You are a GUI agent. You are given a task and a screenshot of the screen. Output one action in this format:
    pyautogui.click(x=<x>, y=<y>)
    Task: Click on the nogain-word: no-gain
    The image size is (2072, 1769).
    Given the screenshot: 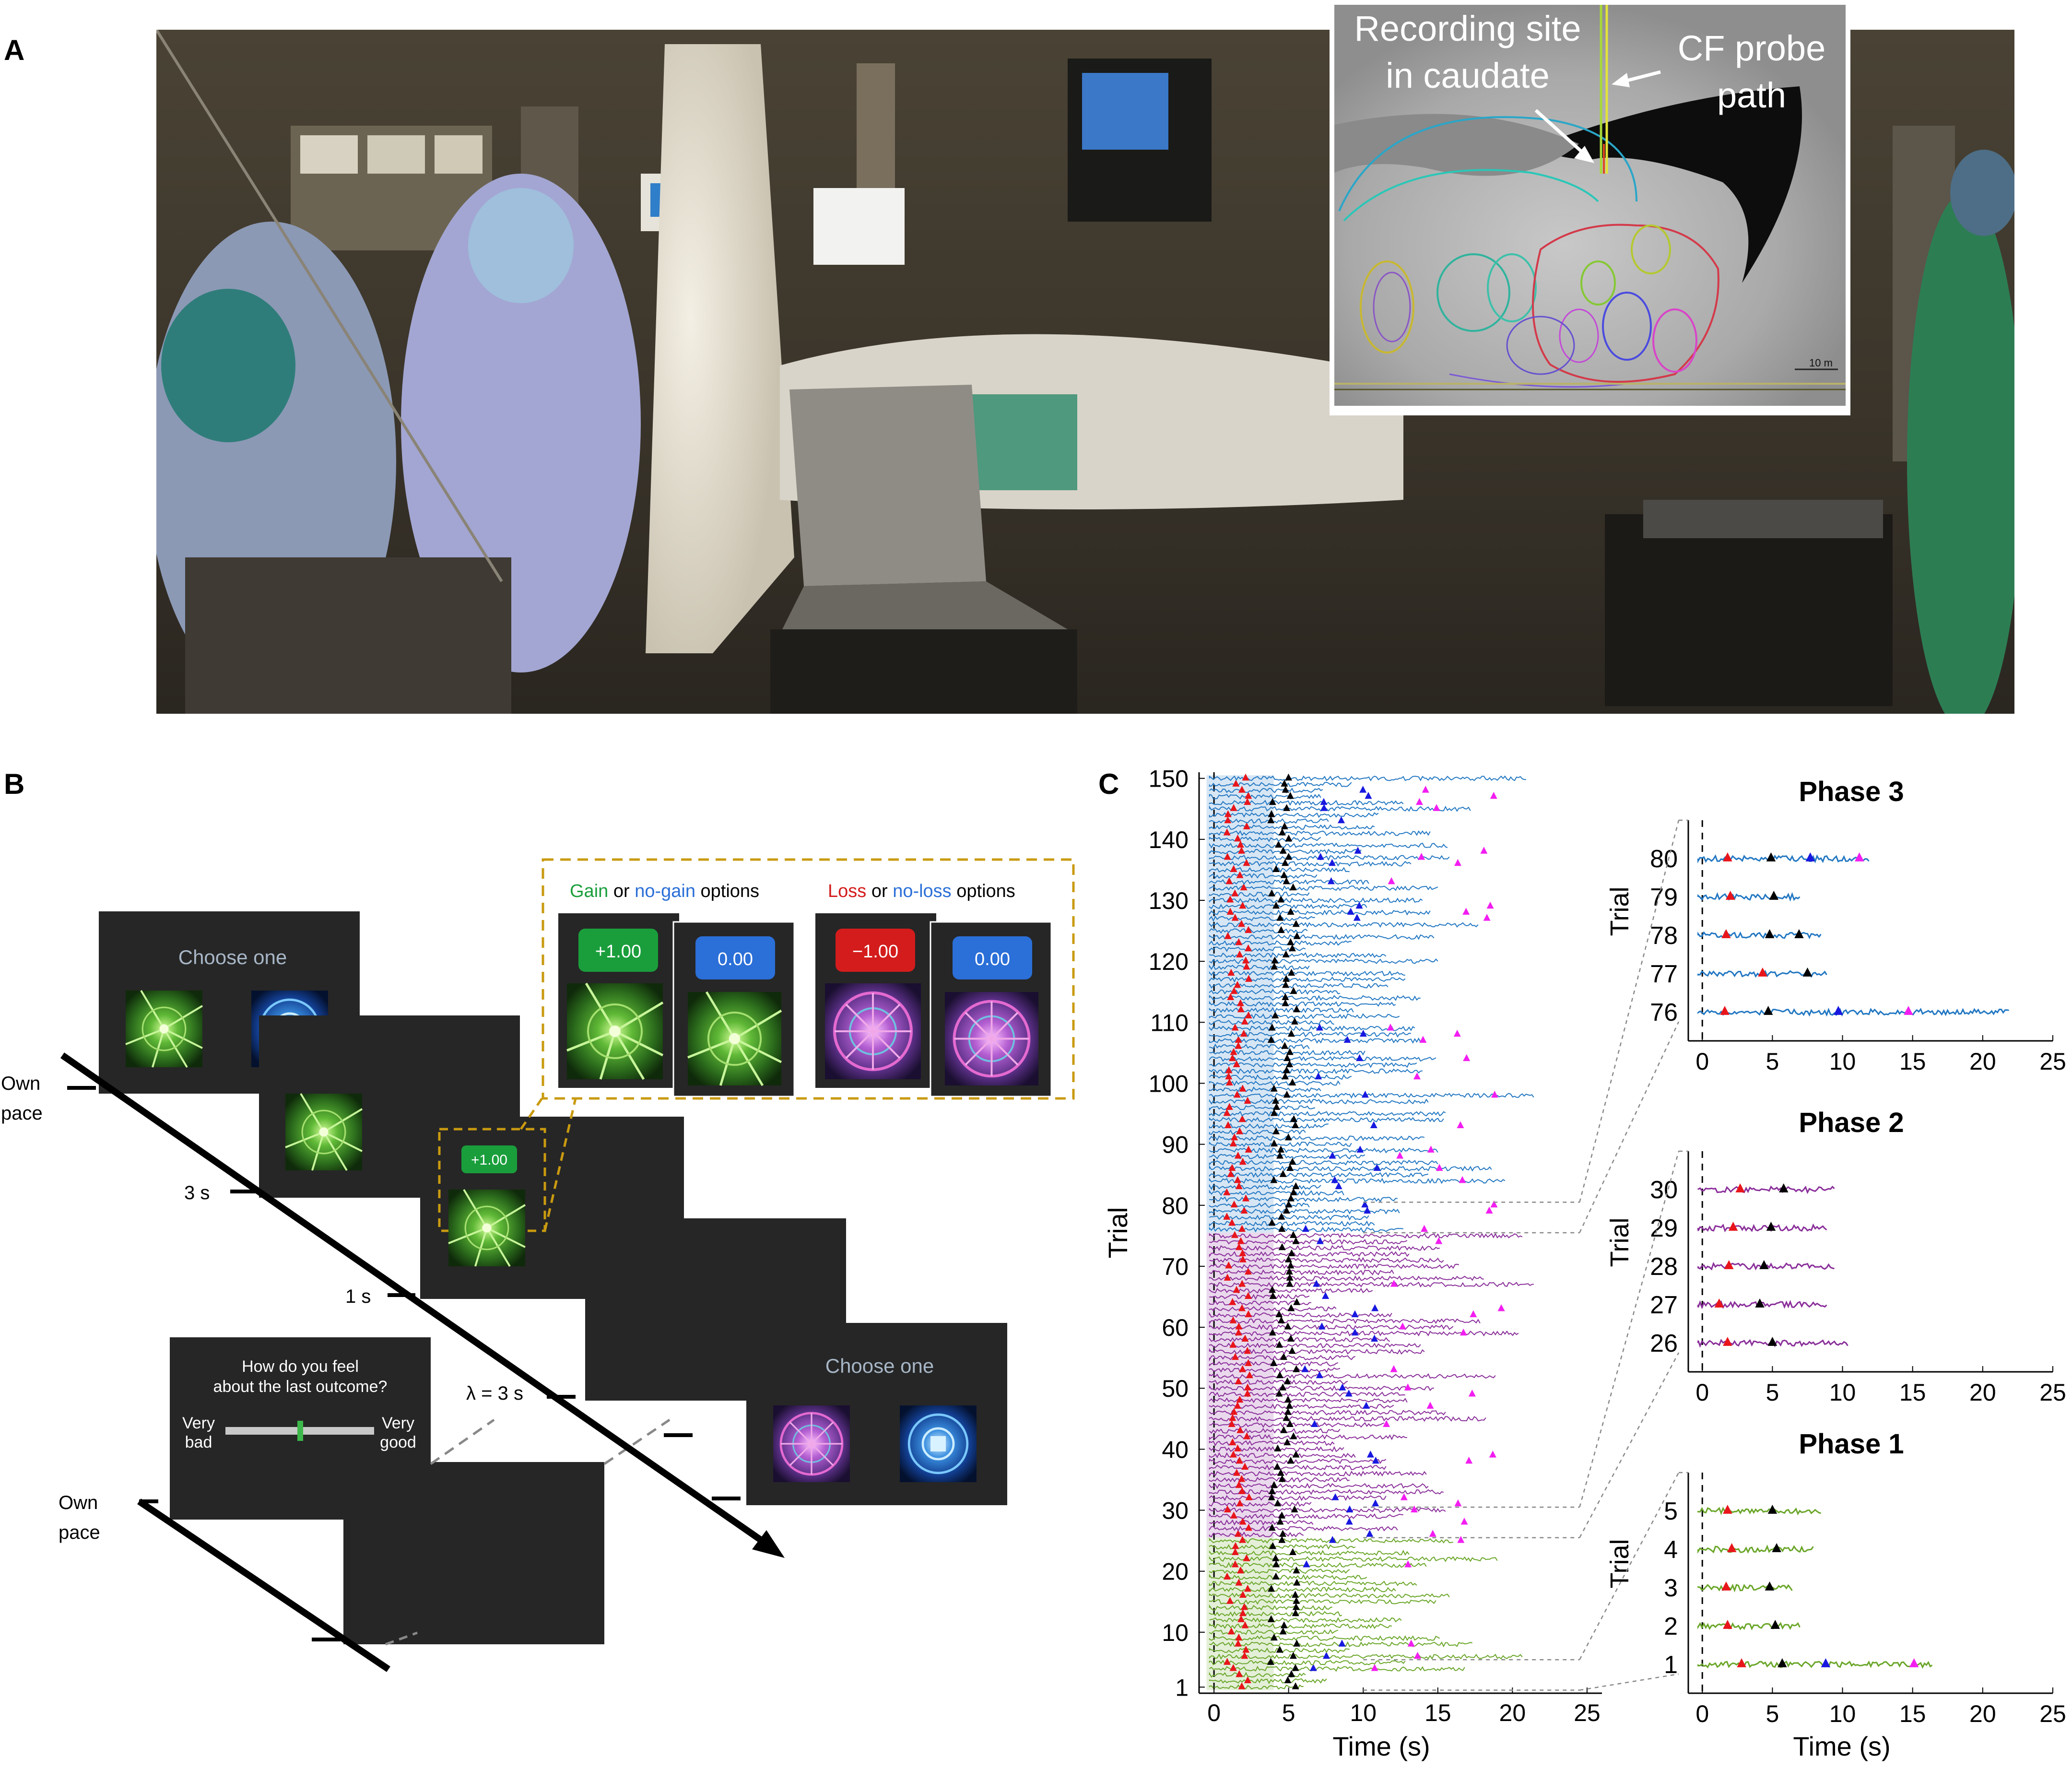 What is the action you would take?
    pyautogui.click(x=665, y=891)
    